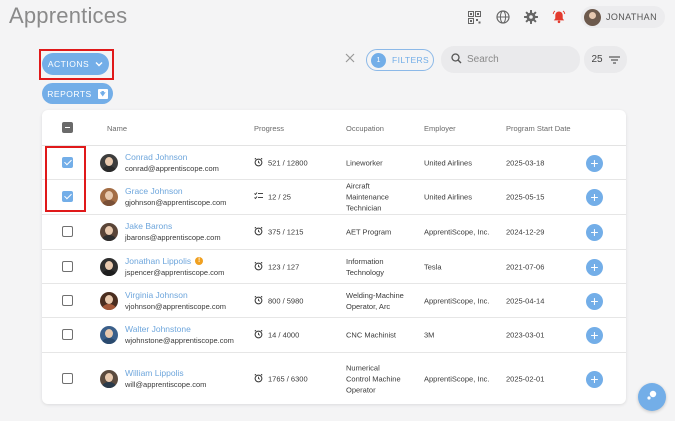  What do you see at coordinates (369, 232) in the screenshot?
I see `occupation-cell: AET Program` at bounding box center [369, 232].